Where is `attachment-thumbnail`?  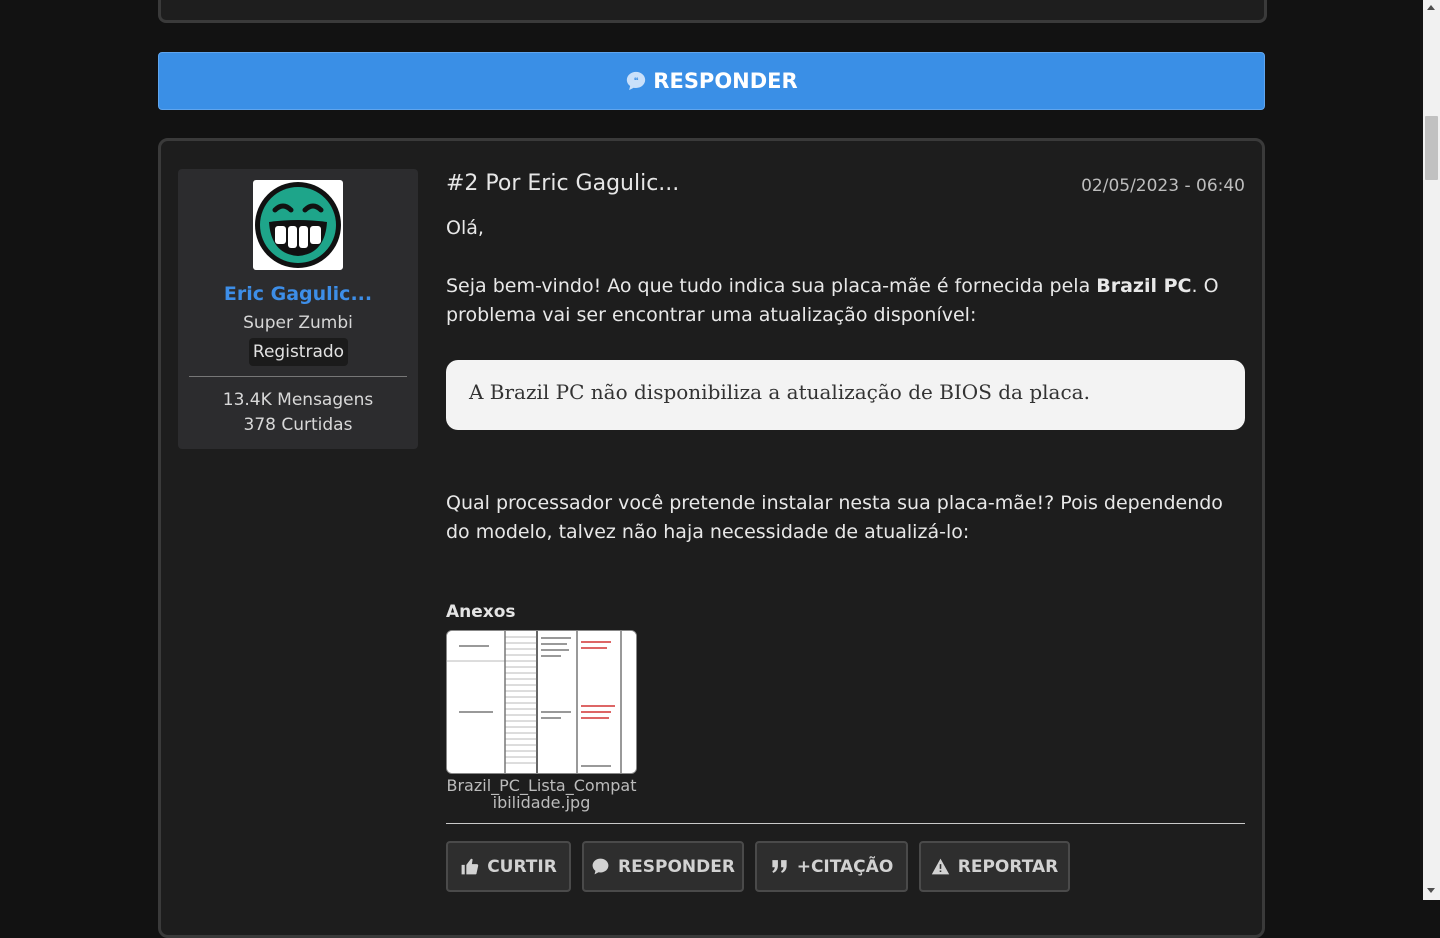
attachment-thumbnail is located at coordinates (541, 702).